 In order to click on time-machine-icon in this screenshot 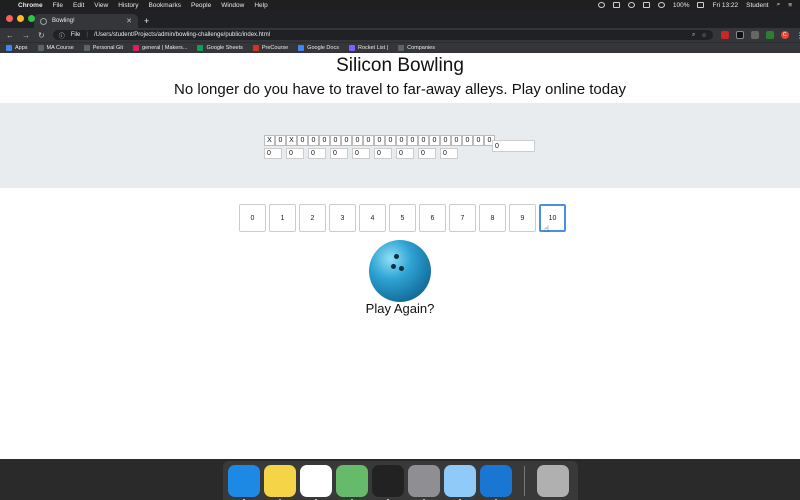, I will do `click(631, 5)`.